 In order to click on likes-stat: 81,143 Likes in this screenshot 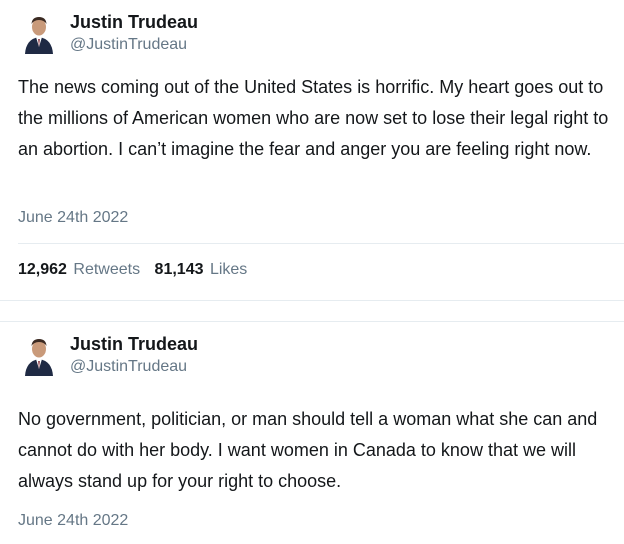, I will do `click(201, 269)`.